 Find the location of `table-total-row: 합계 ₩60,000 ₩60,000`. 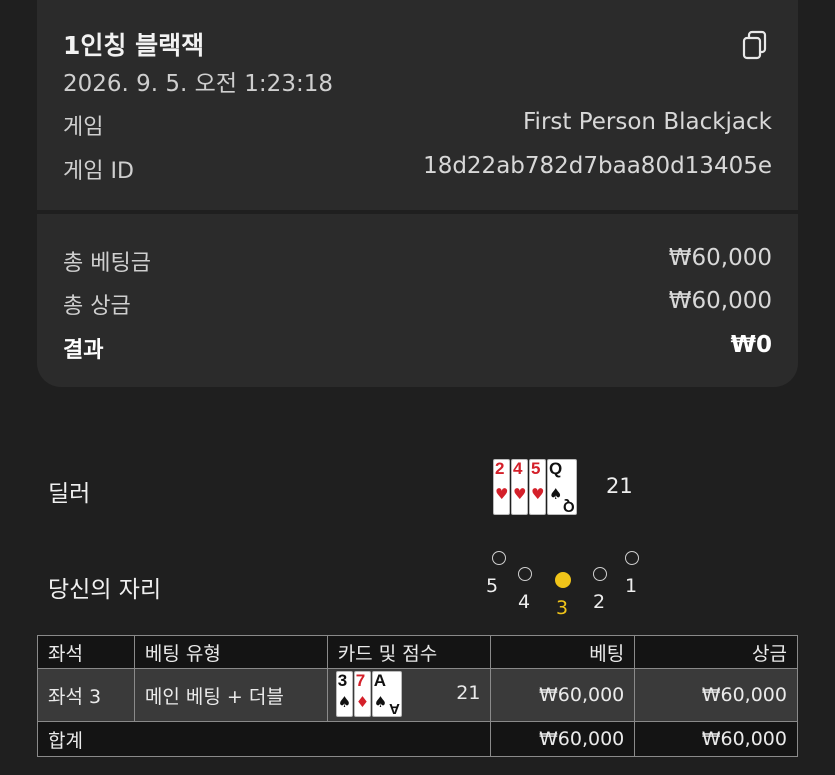

table-total-row: 합계 ₩60,000 ₩60,000 is located at coordinates (417, 739).